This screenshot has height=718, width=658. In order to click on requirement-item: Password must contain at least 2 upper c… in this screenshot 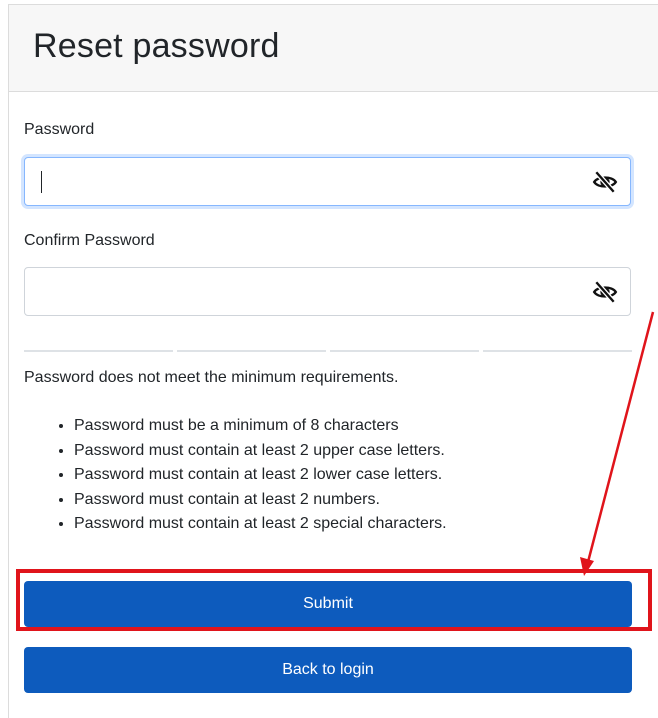, I will do `click(260, 451)`.